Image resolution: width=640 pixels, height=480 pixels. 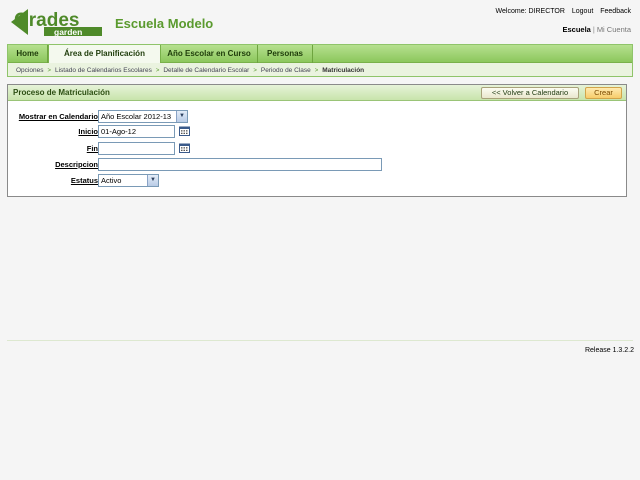 I want to click on end-label: Fin, so click(x=92, y=148).